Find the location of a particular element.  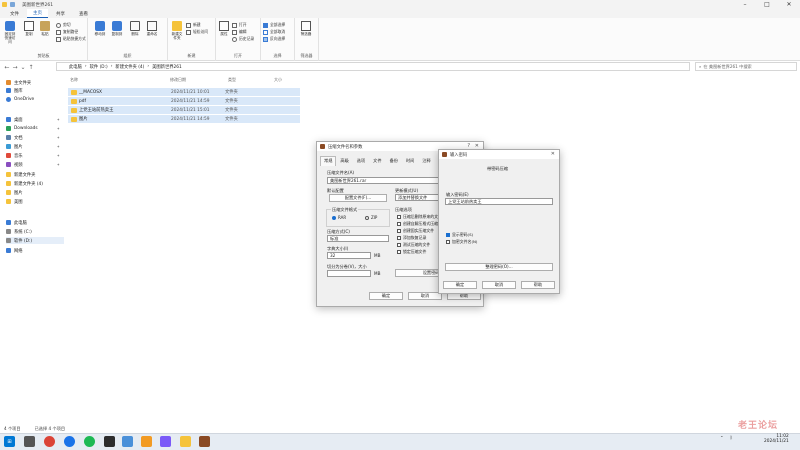

select-none-button: 全部取消 is located at coordinates (274, 32).